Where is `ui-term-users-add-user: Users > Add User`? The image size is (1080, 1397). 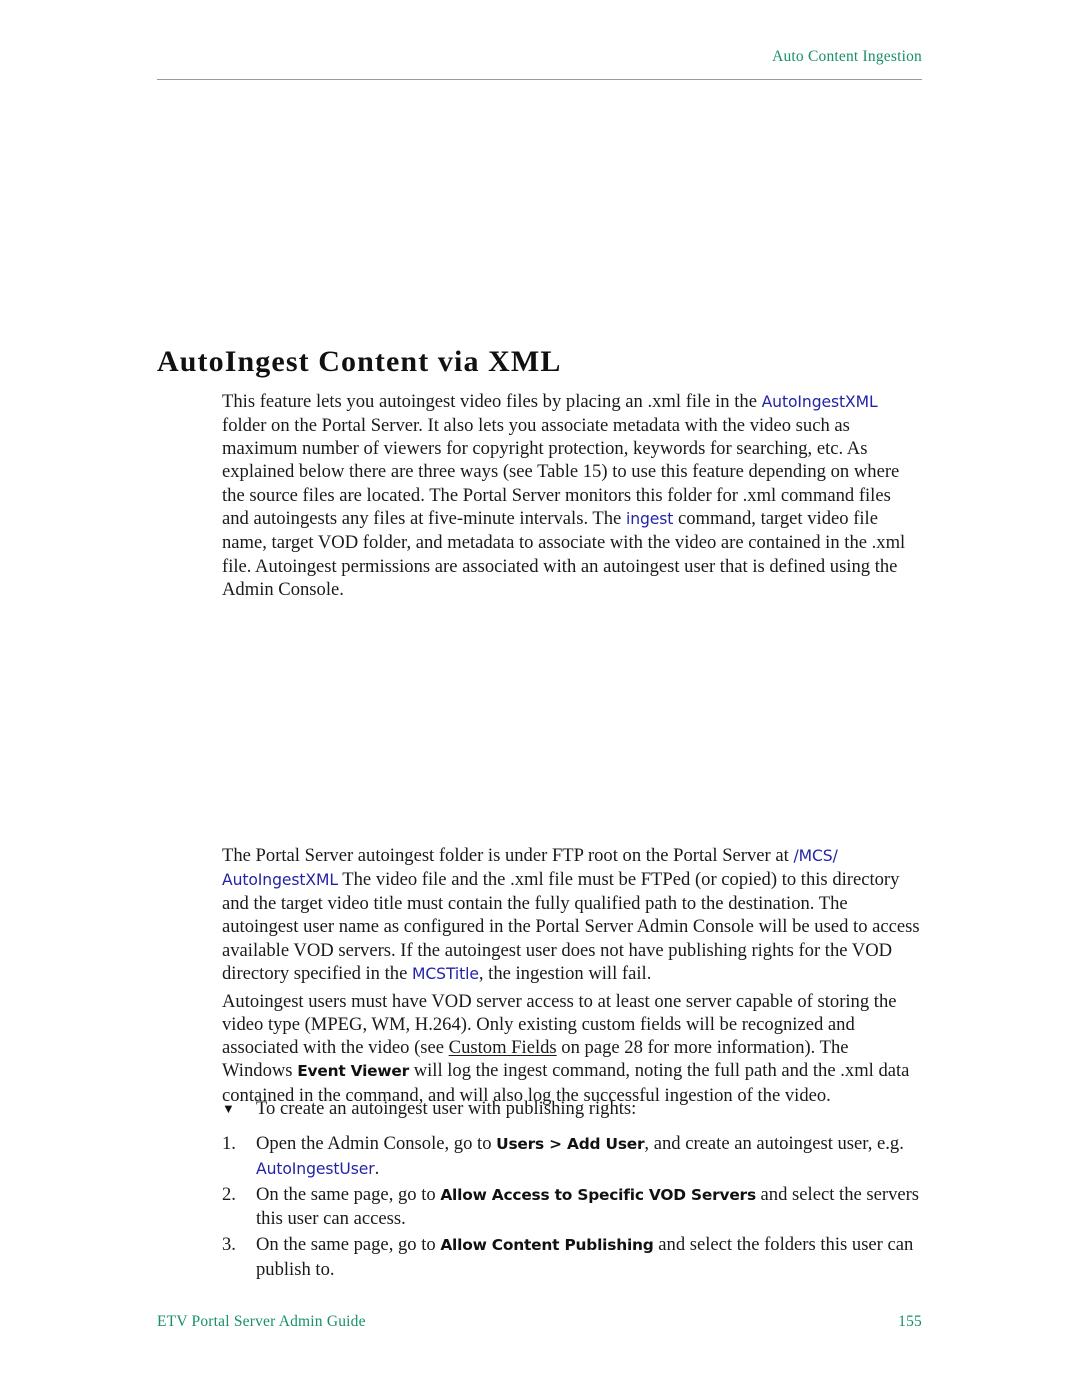
ui-term-users-add-user: Users > Add User is located at coordinates (570, 1144).